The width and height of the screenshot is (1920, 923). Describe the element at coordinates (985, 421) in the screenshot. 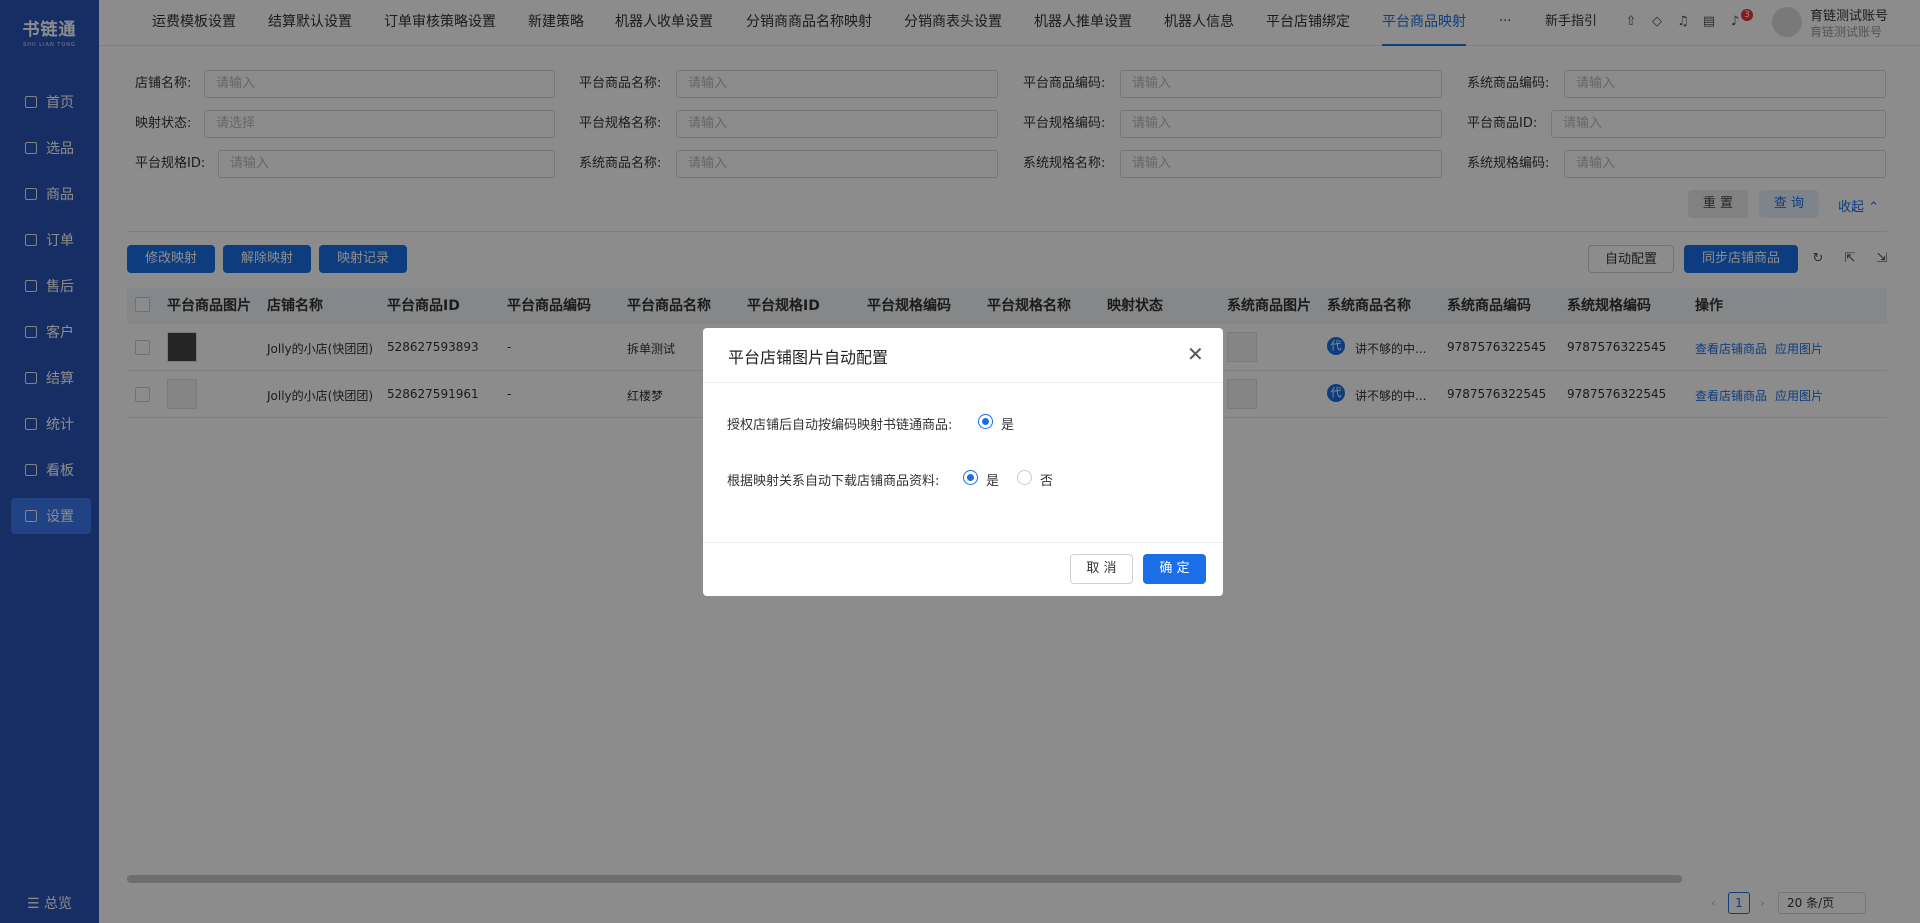

I see `auto-map-yes-radio` at that location.